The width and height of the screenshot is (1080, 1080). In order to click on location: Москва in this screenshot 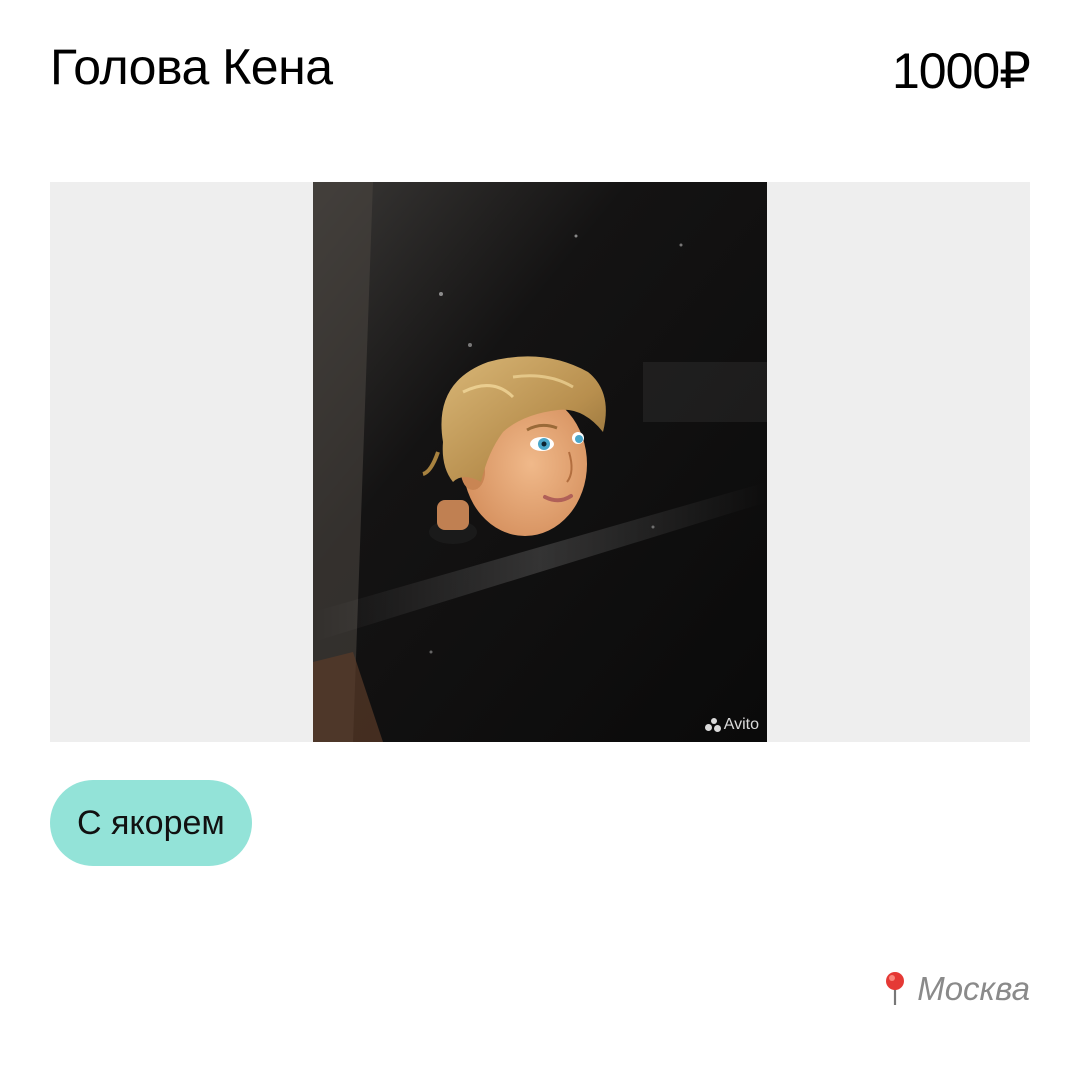, I will do `click(955, 989)`.